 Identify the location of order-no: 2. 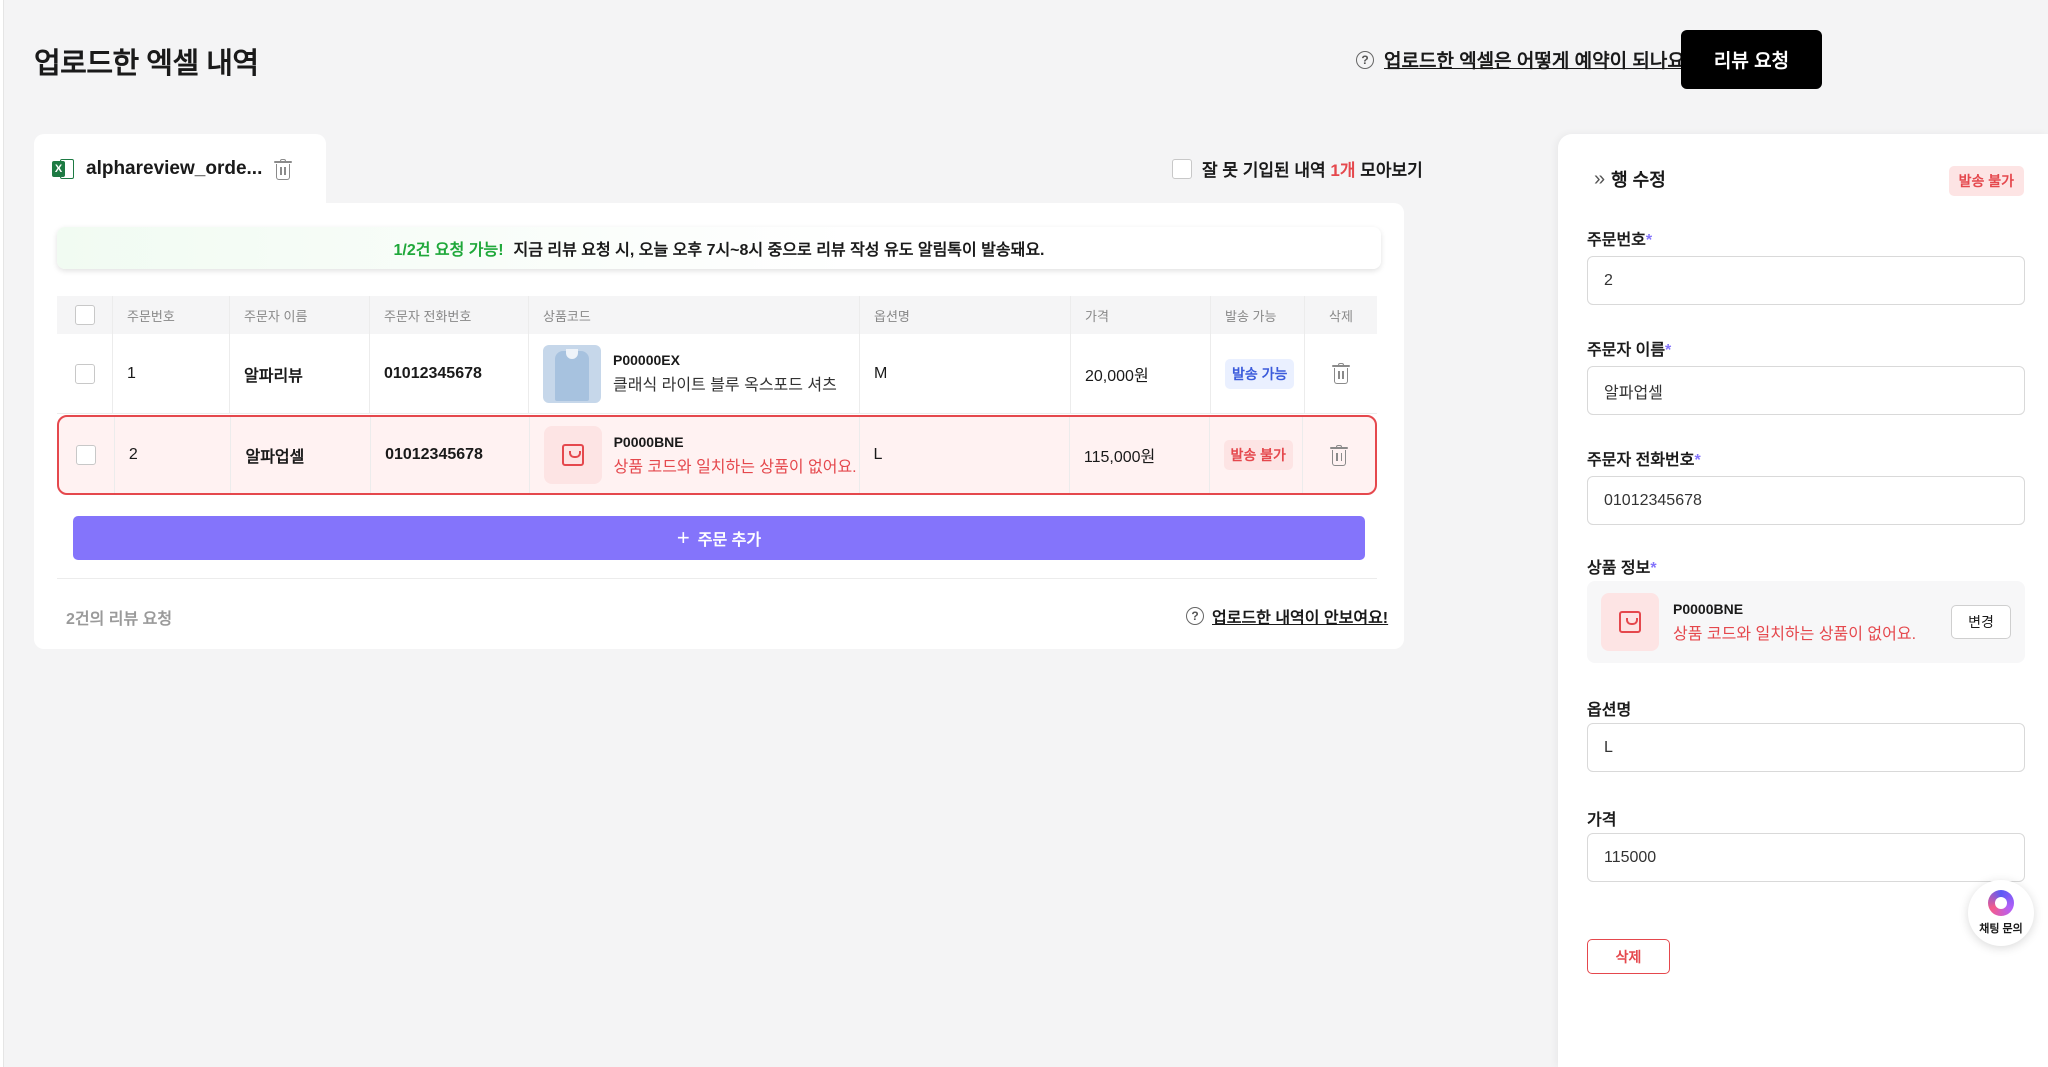
(173, 455).